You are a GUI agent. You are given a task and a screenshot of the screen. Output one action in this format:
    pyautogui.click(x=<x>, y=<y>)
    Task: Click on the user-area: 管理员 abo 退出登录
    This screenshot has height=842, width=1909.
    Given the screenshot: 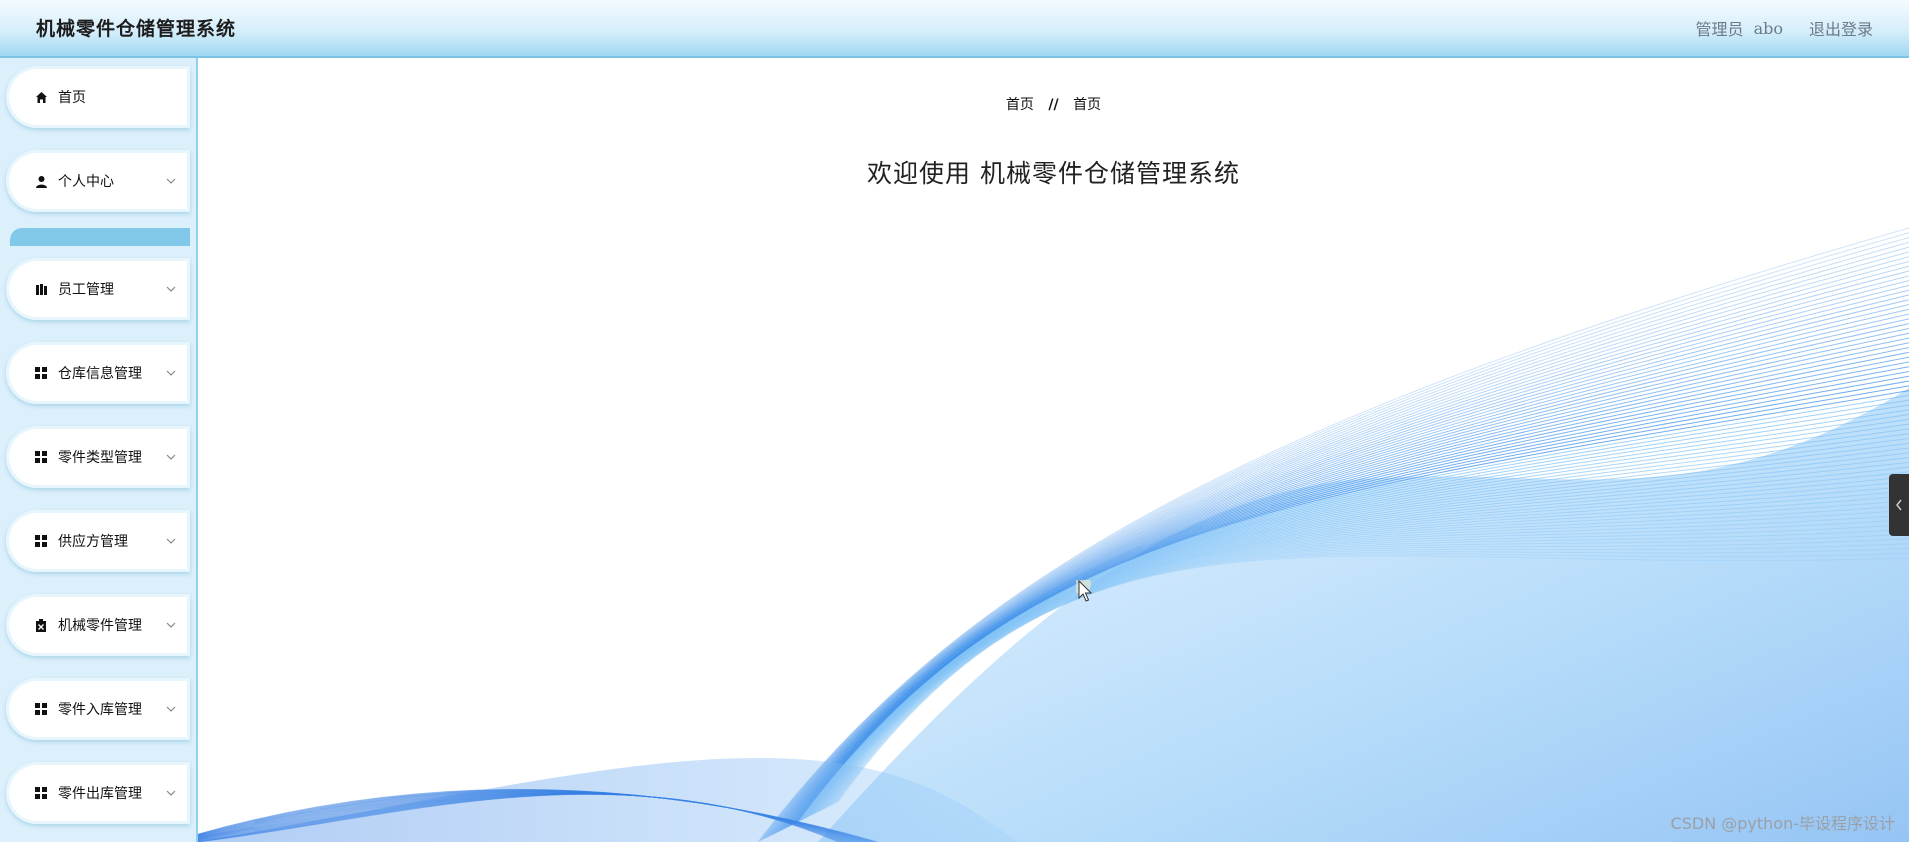 What is the action you would take?
    pyautogui.click(x=1784, y=28)
    